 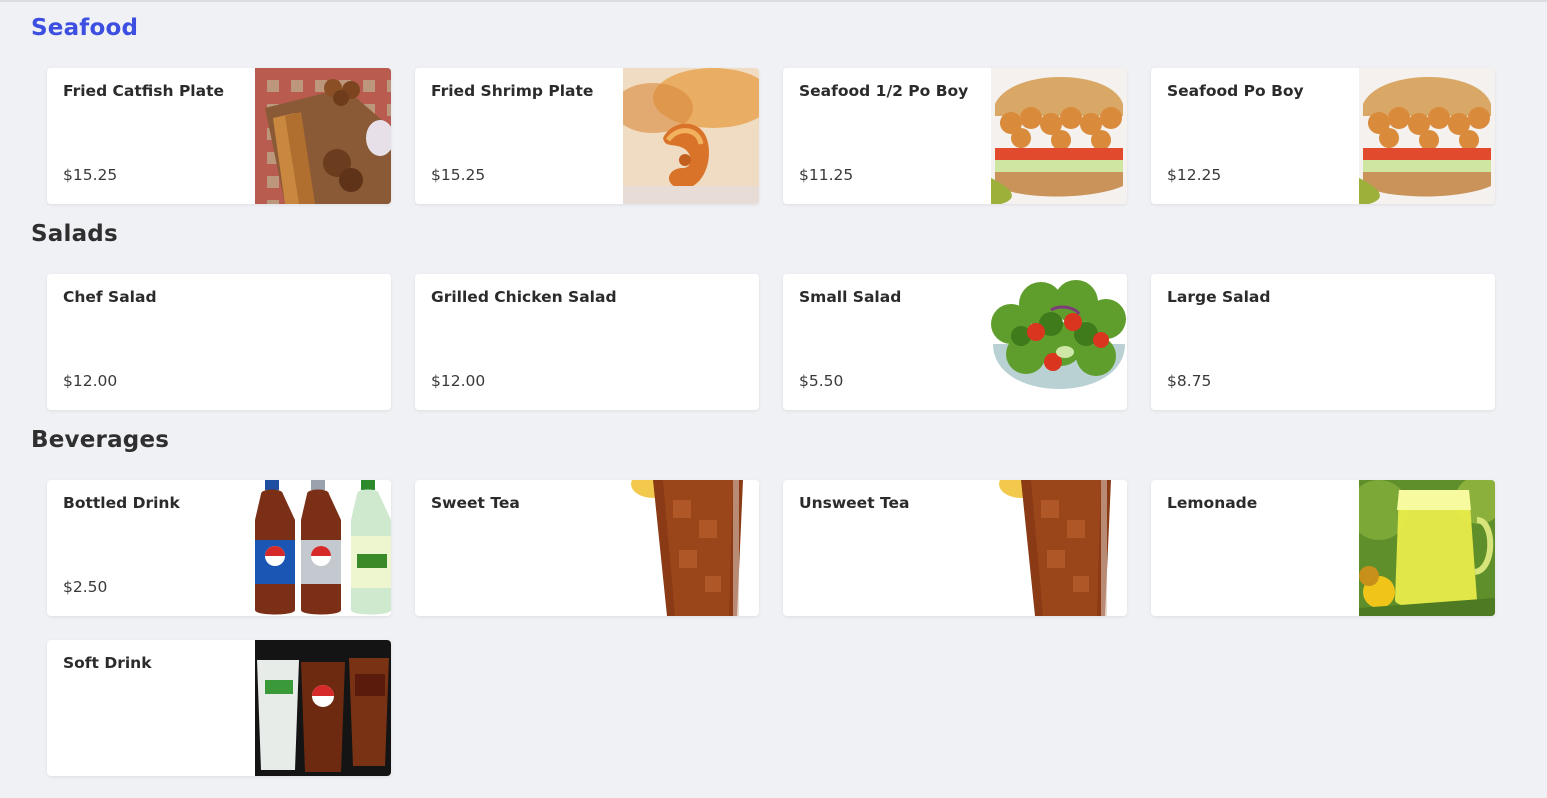 I want to click on item-name: Lemonade, so click(x=1212, y=503).